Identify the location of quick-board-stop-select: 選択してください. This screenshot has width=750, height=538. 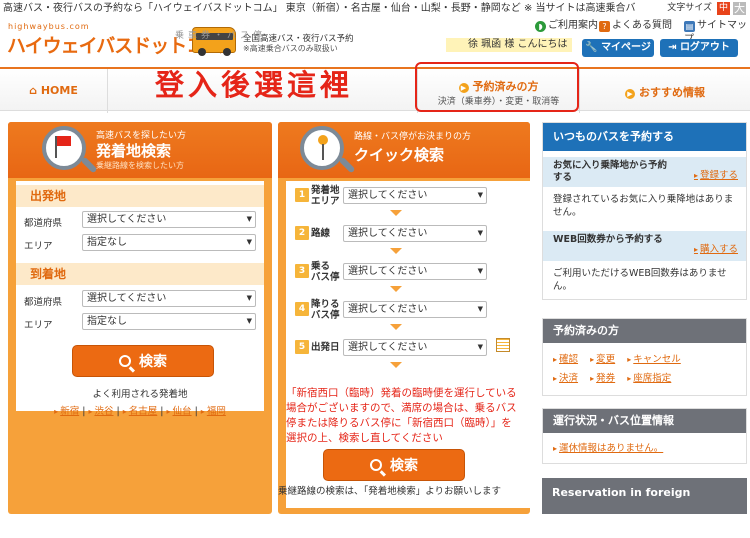
(415, 271).